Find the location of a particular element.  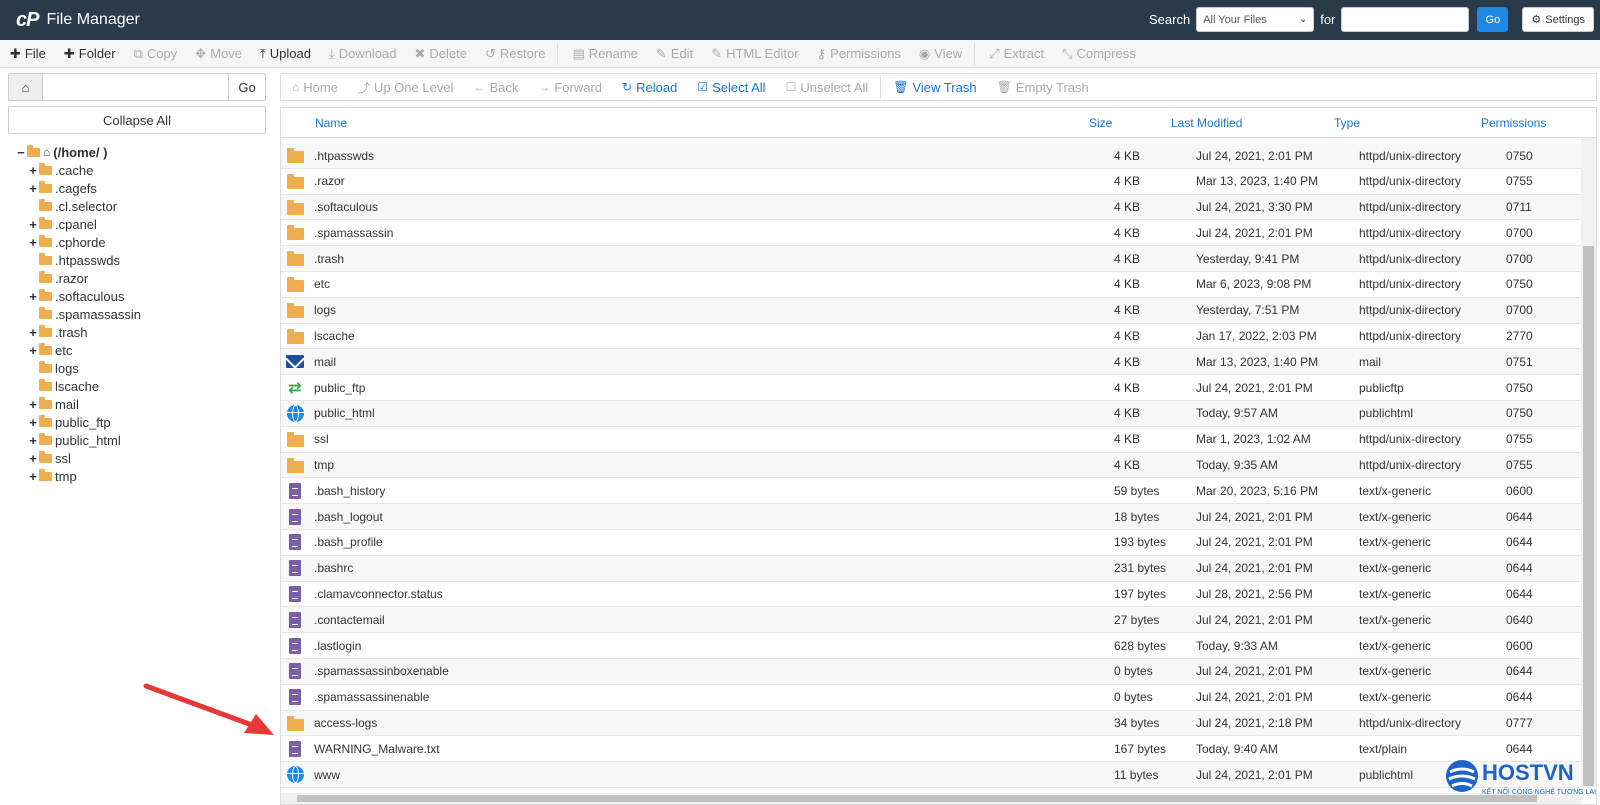

tree-item: .cl.selector is located at coordinates (141, 206).